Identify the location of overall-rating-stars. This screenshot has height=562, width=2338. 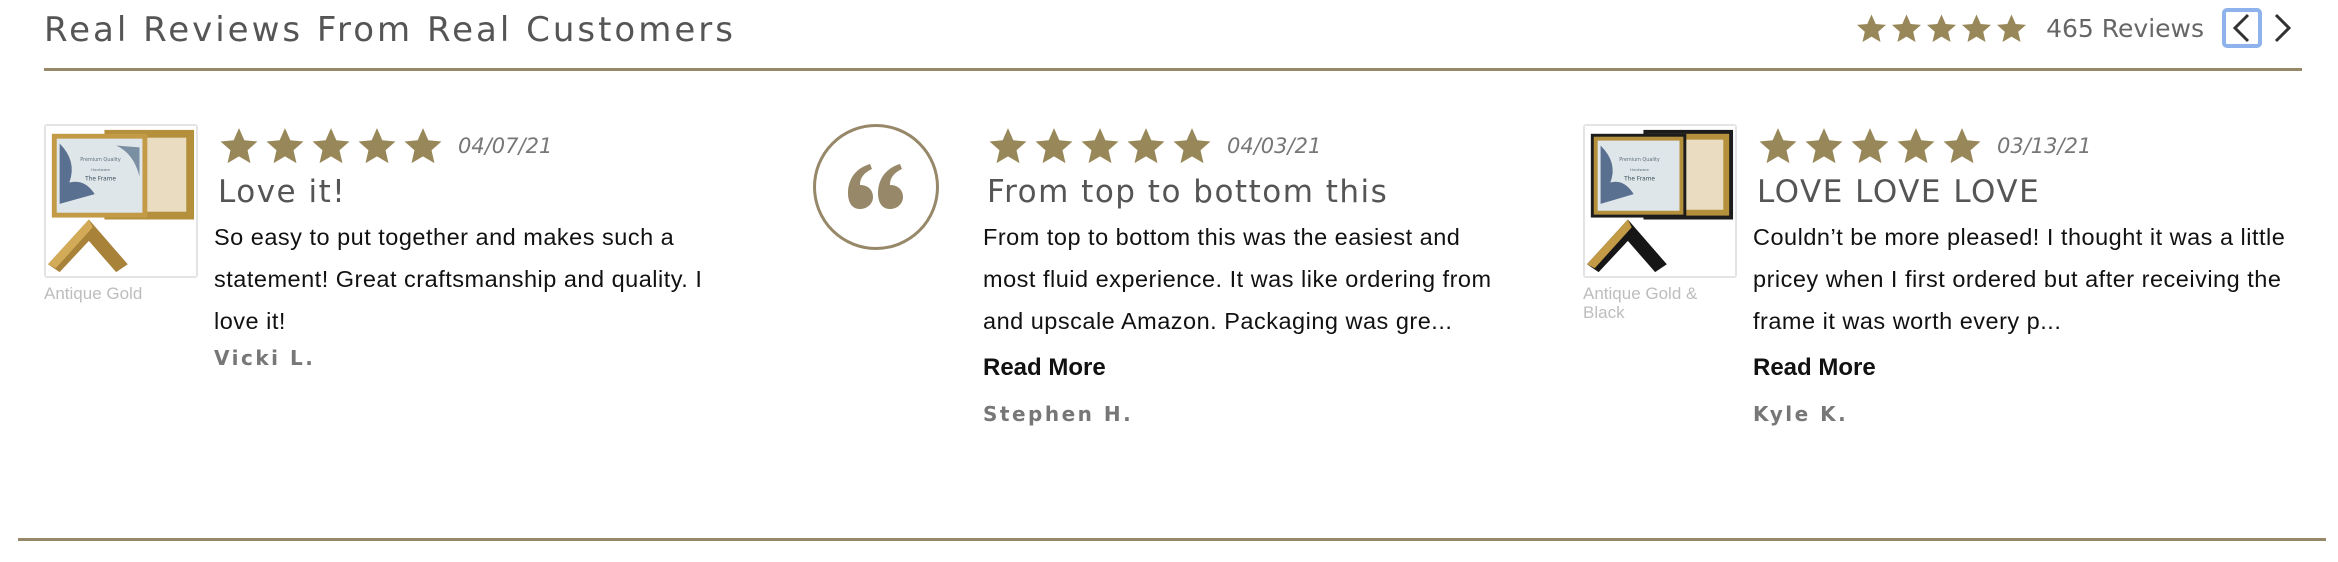
(1941, 28).